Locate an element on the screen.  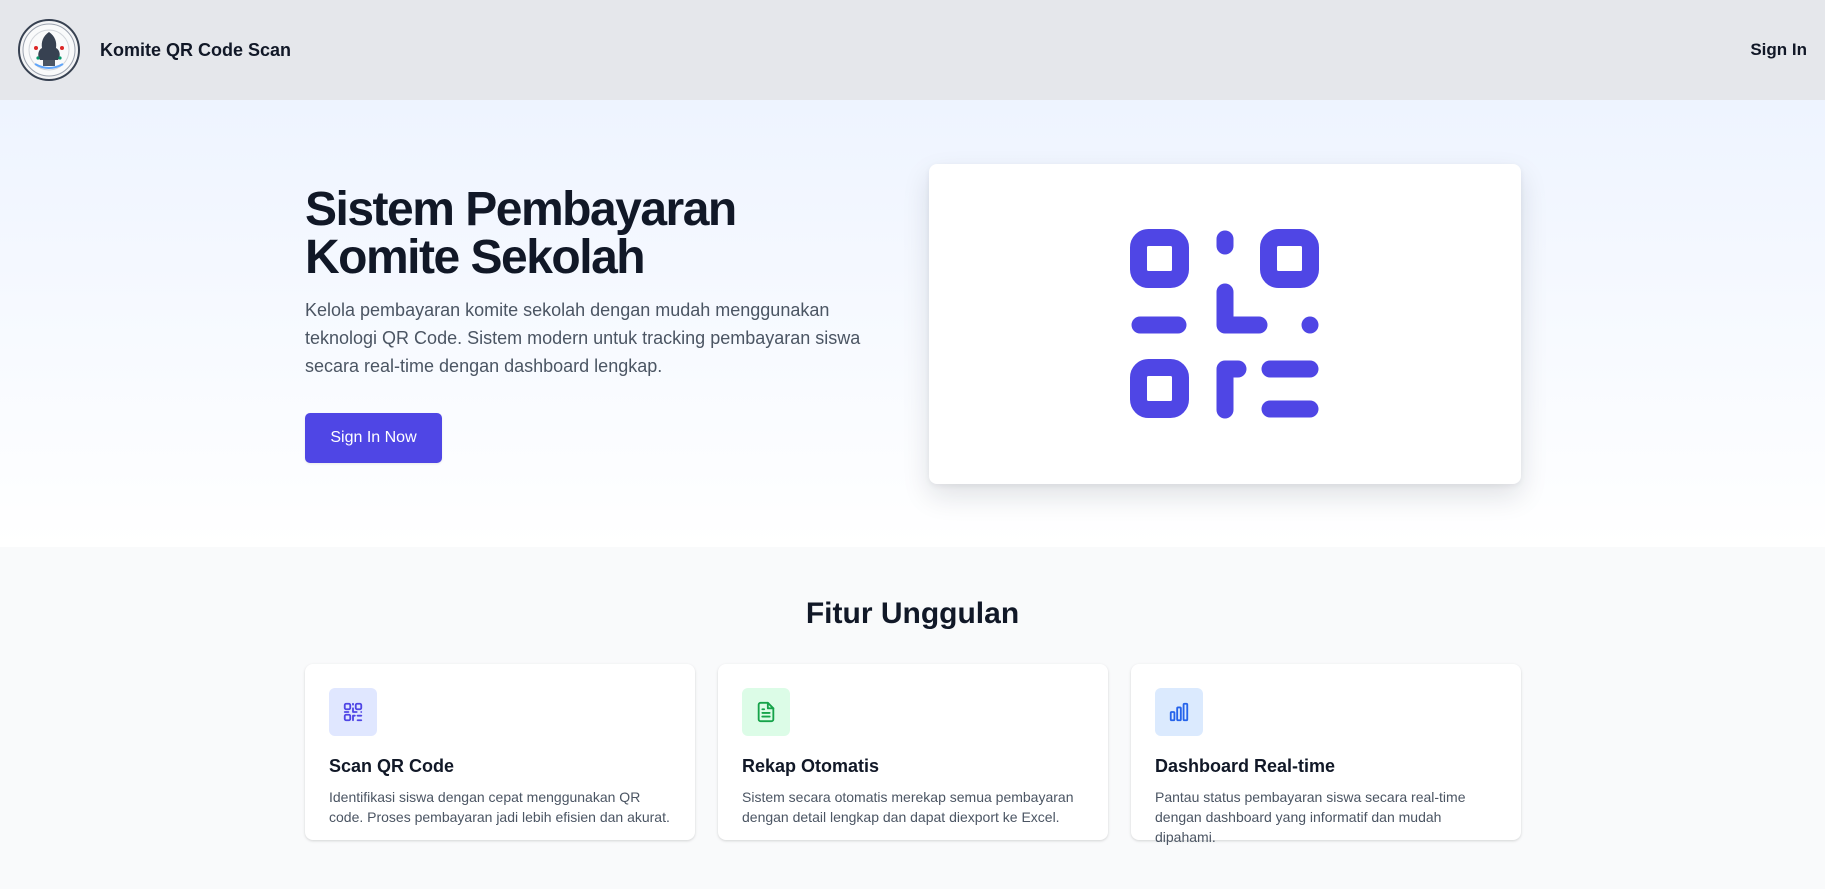
school-emblem-icon is located at coordinates (49, 50).